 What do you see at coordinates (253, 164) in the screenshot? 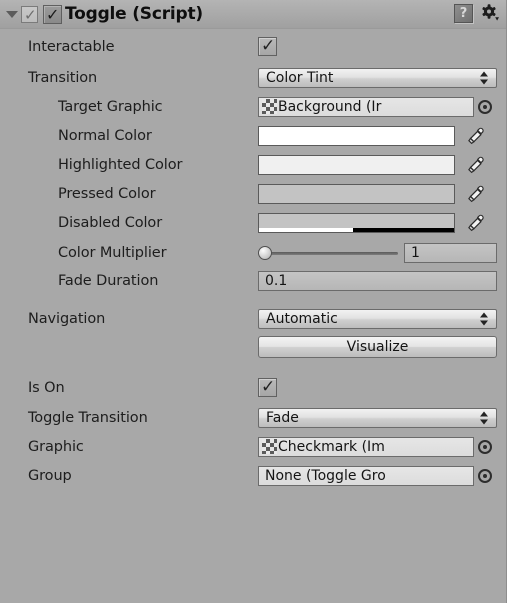
I see `row-highlighted-color: Highlighted Color` at bounding box center [253, 164].